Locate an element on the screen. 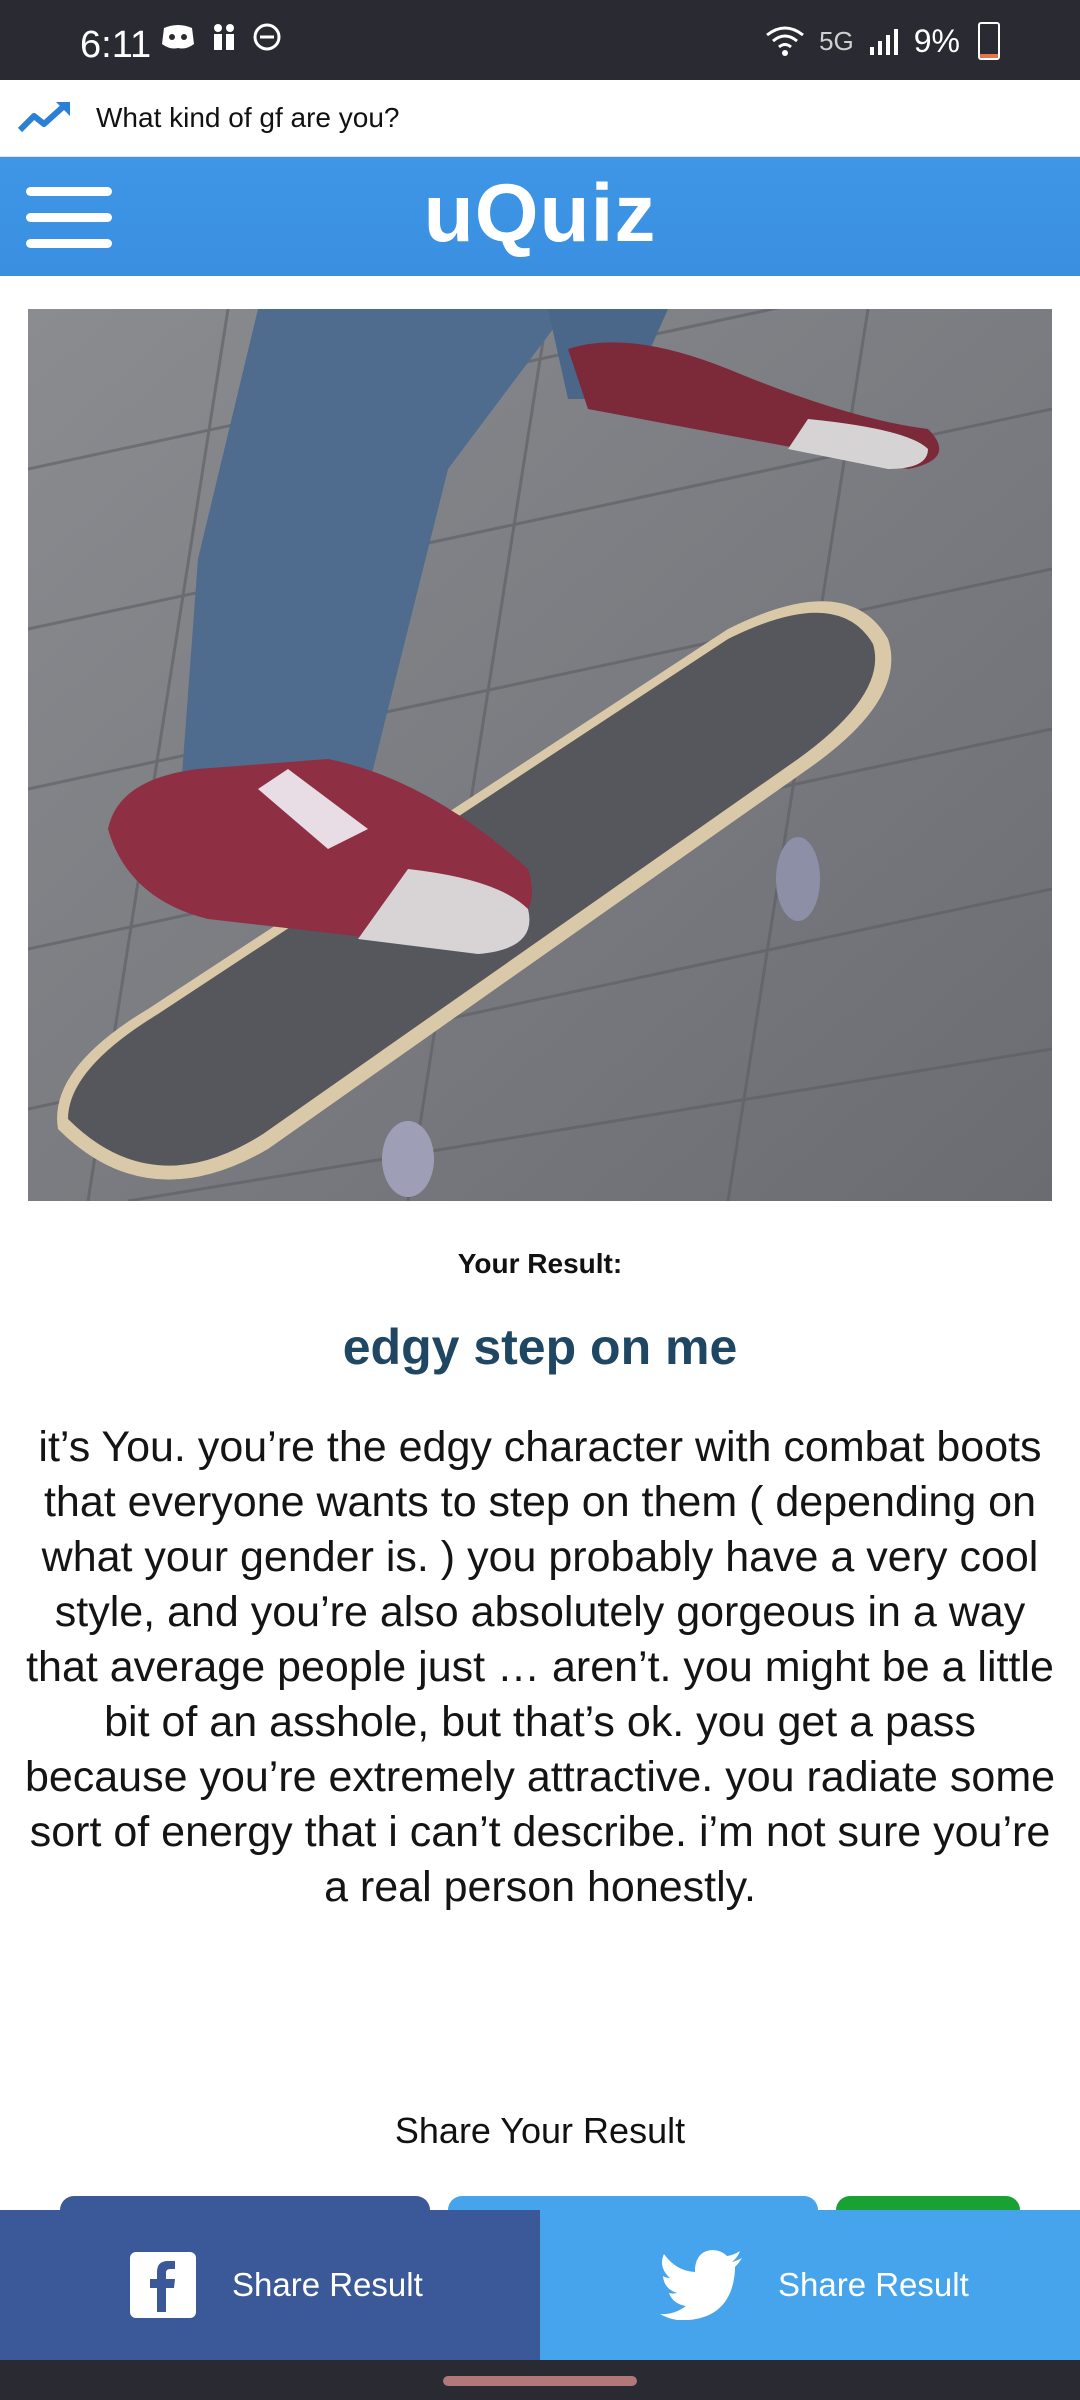 The height and width of the screenshot is (2400, 1080). sticky-share-bar: Share Result Share Result is located at coordinates (540, 2285).